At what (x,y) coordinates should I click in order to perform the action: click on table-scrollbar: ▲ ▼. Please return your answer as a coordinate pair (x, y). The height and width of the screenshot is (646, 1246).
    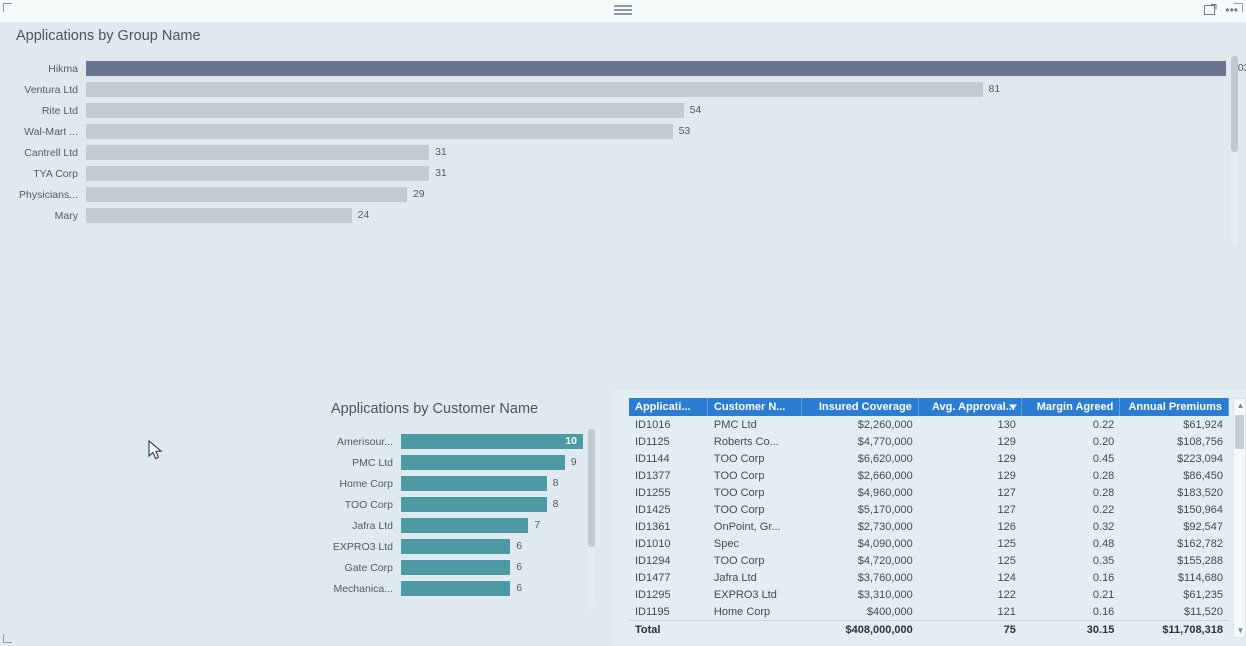
    Looking at the image, I should click on (1239, 518).